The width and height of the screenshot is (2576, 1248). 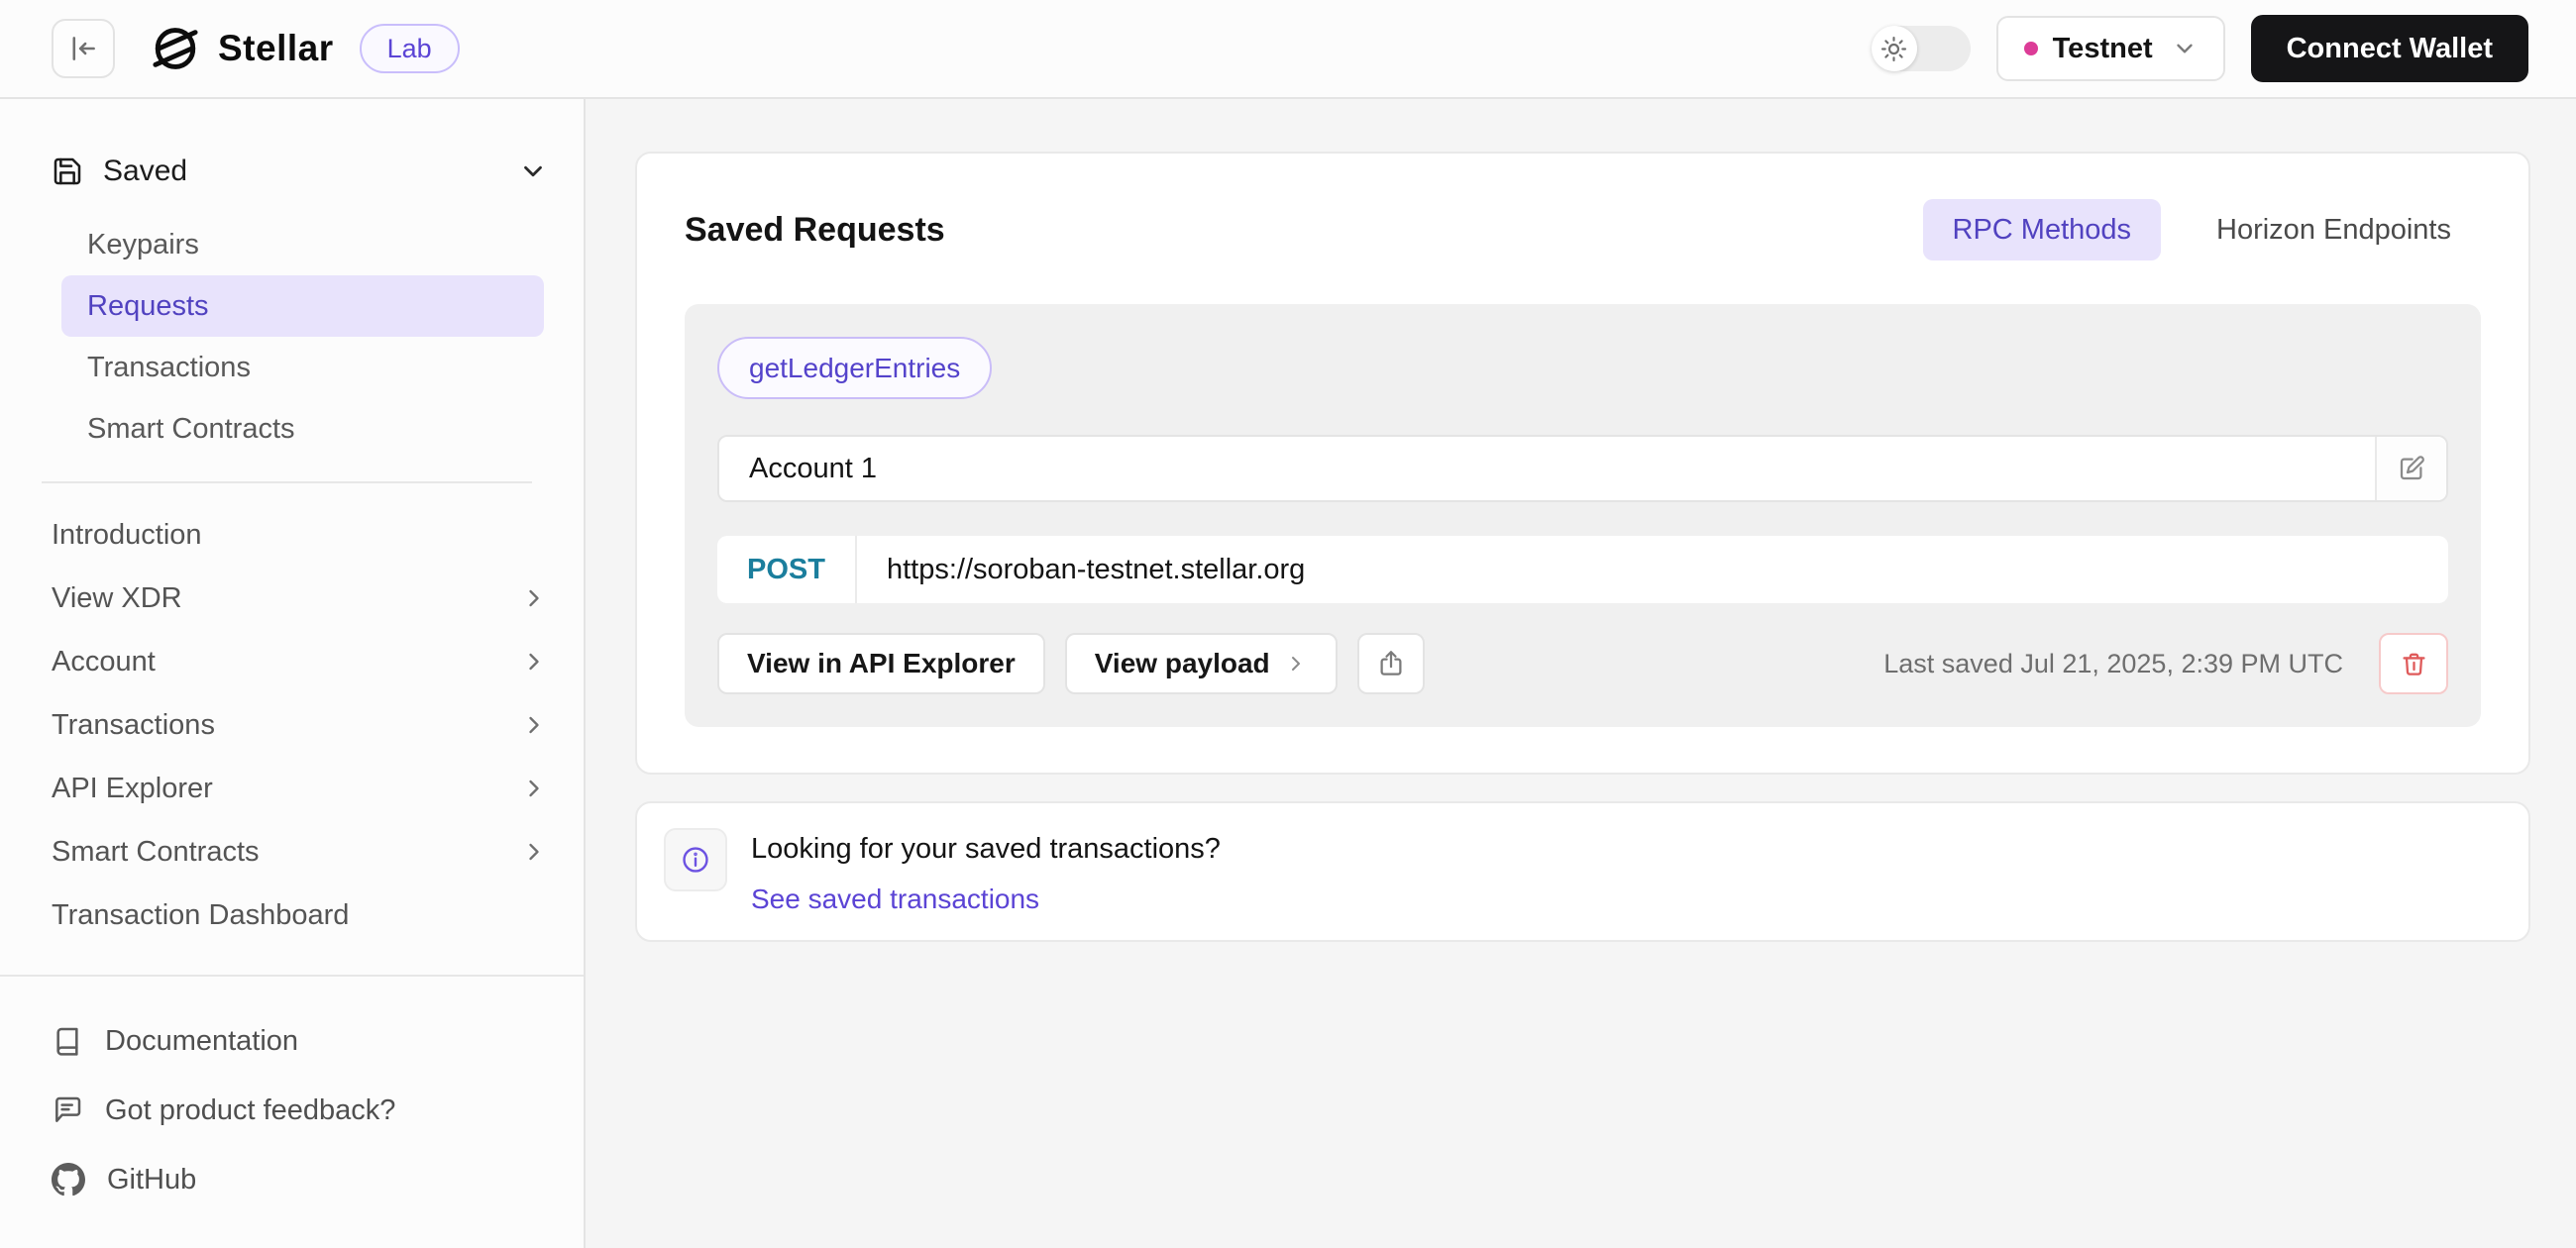 I want to click on info-icon, so click(x=695, y=860).